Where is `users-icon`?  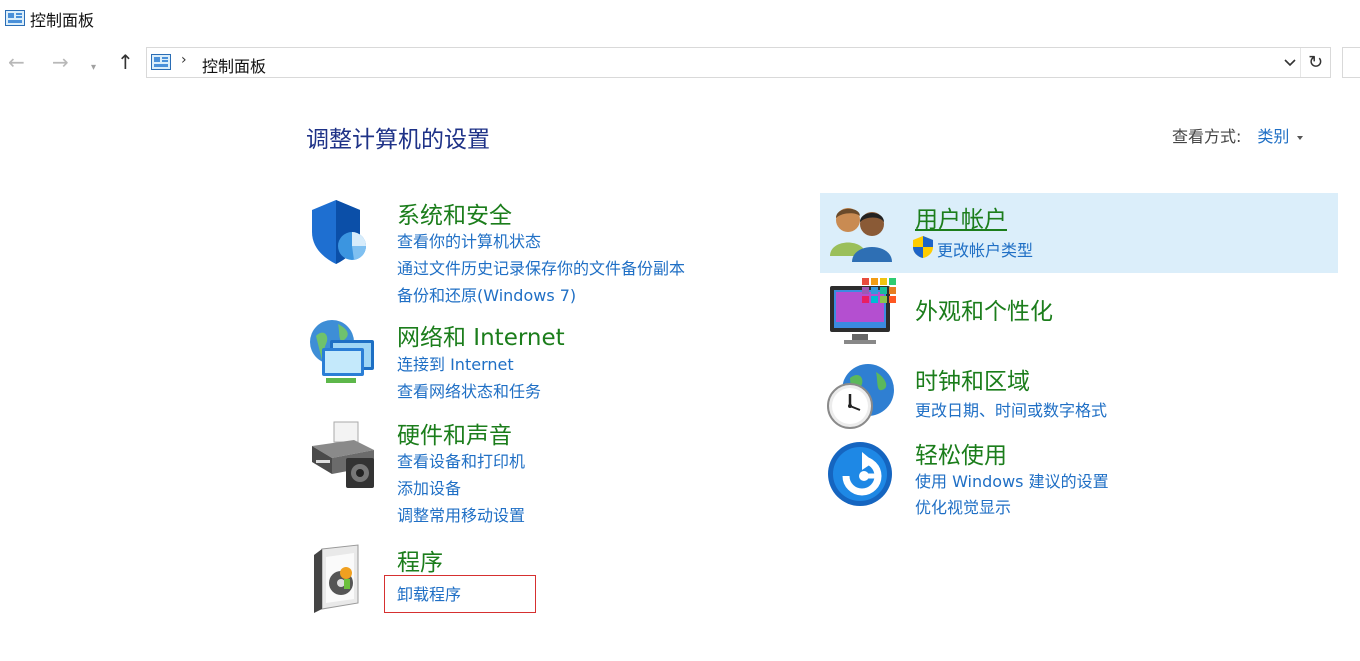
users-icon is located at coordinates (861, 234).